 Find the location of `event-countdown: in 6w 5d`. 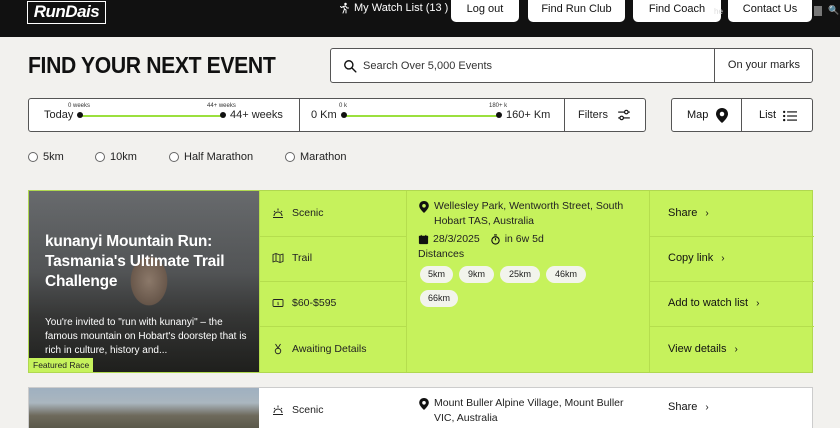

event-countdown: in 6w 5d is located at coordinates (524, 239).